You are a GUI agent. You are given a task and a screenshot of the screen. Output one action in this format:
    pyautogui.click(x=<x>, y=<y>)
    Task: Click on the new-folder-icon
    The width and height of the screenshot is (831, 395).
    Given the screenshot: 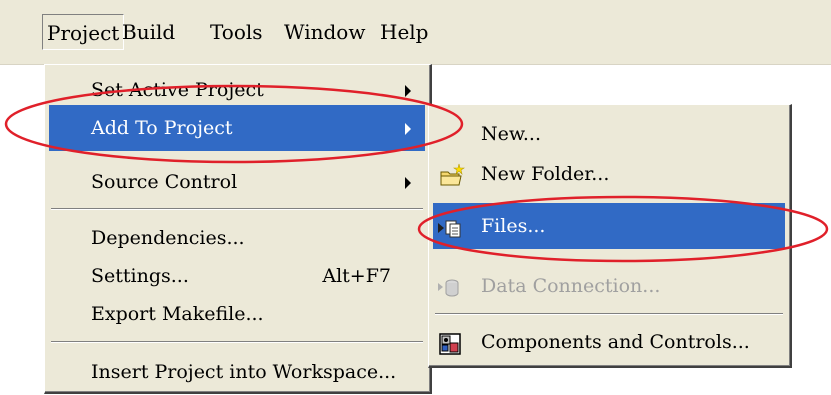 What is the action you would take?
    pyautogui.click(x=452, y=173)
    